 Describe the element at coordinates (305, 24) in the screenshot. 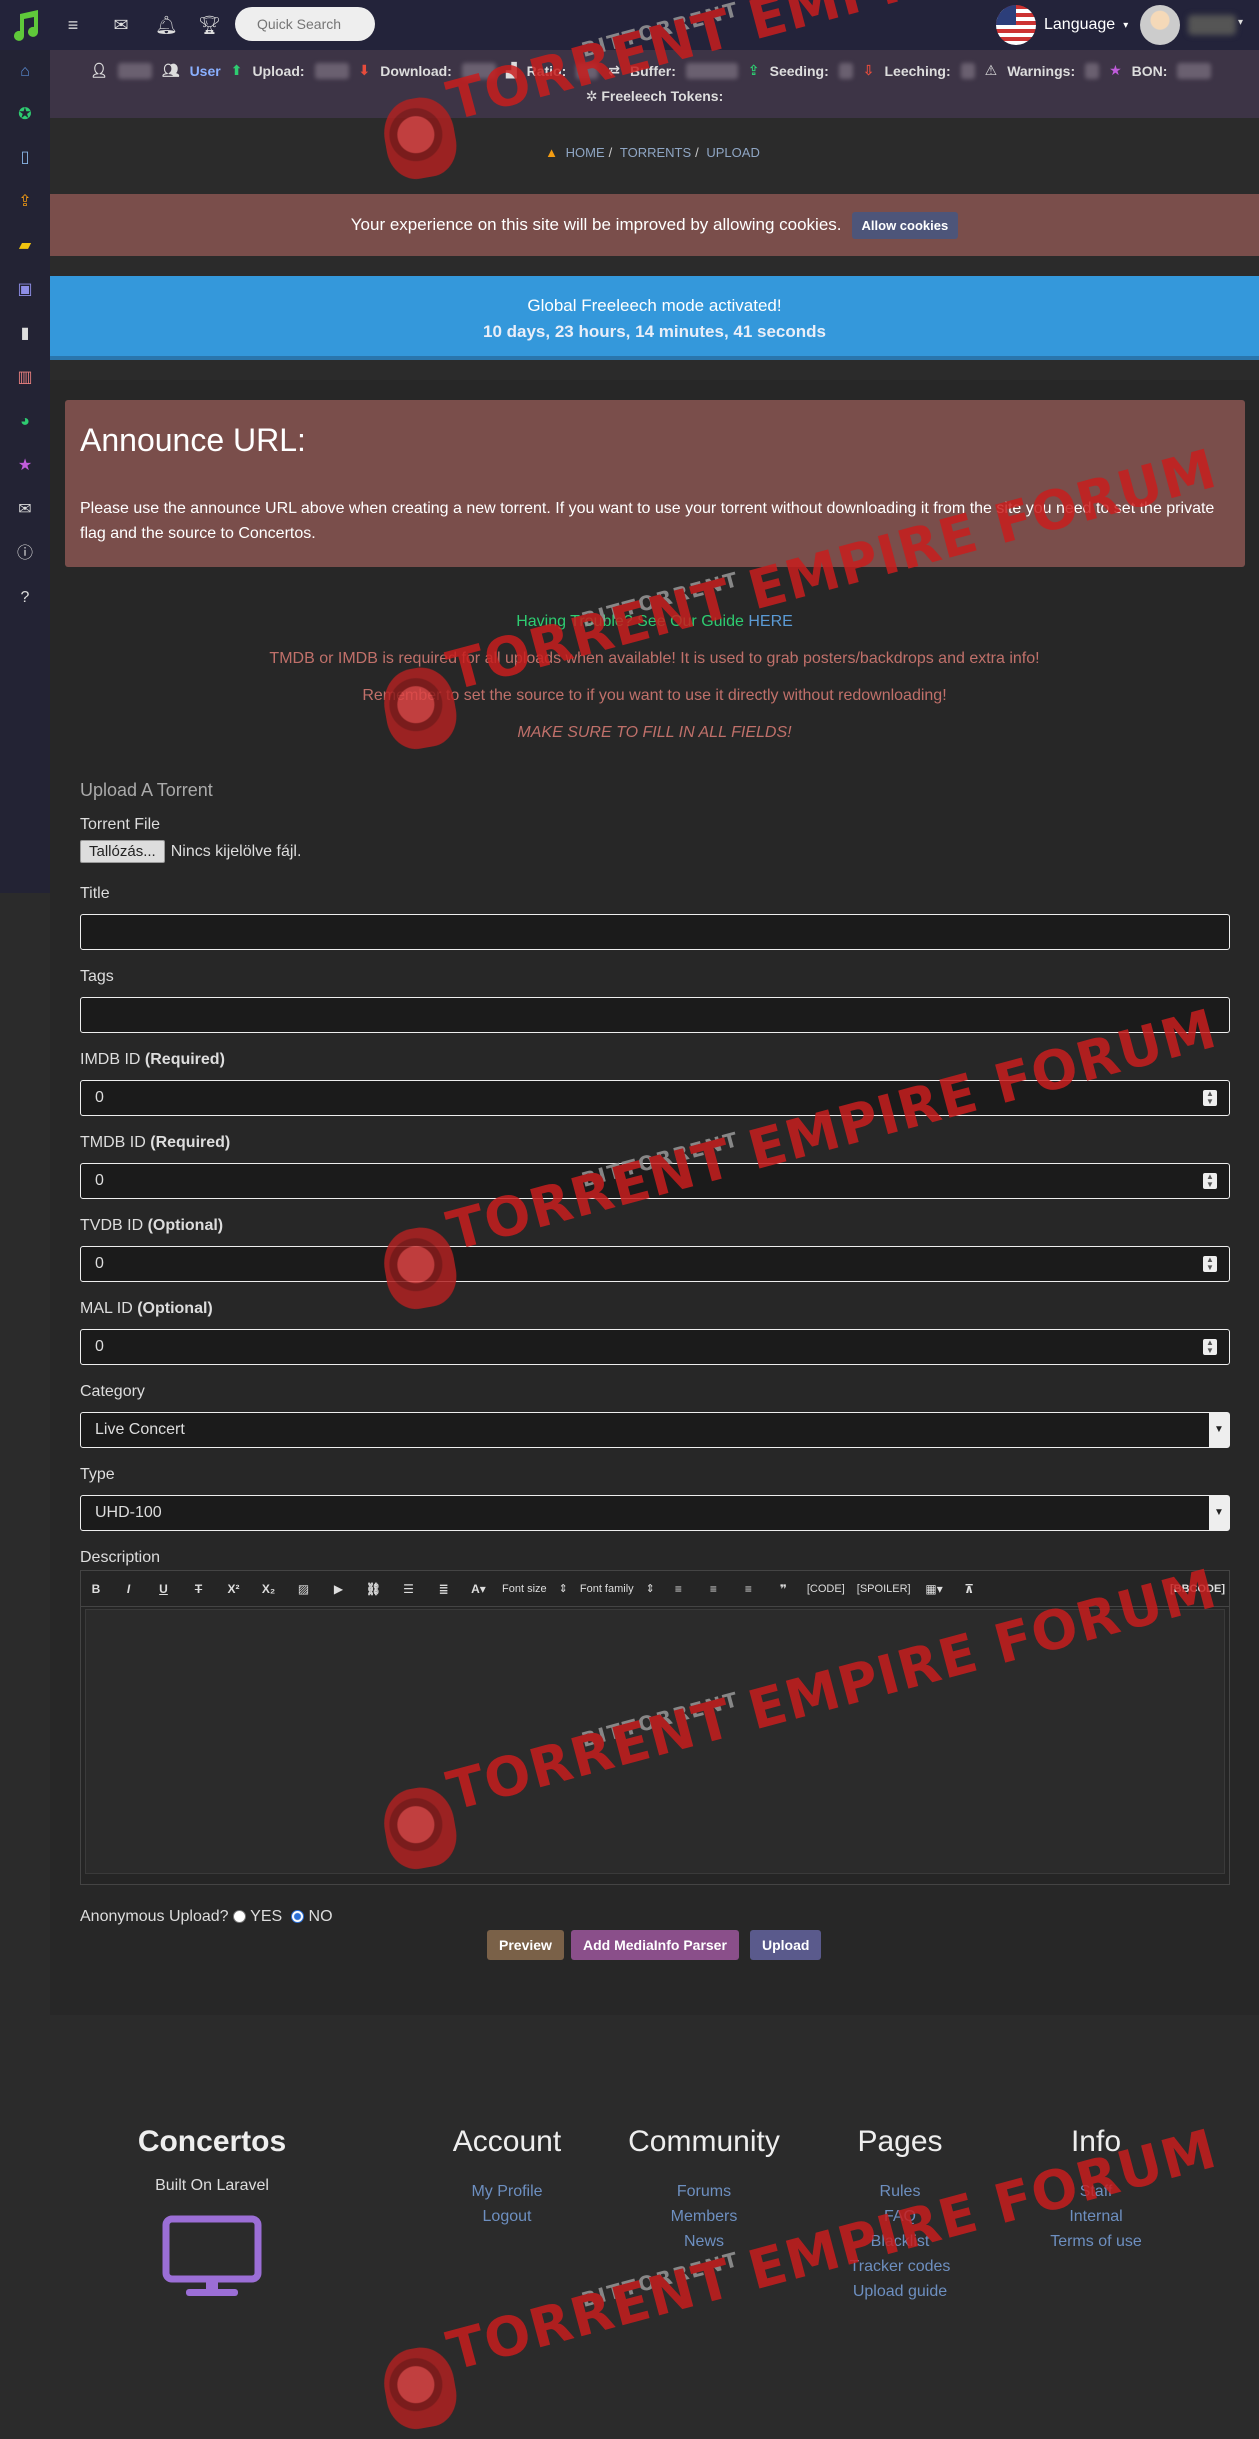

I see `quick-search-input` at that location.